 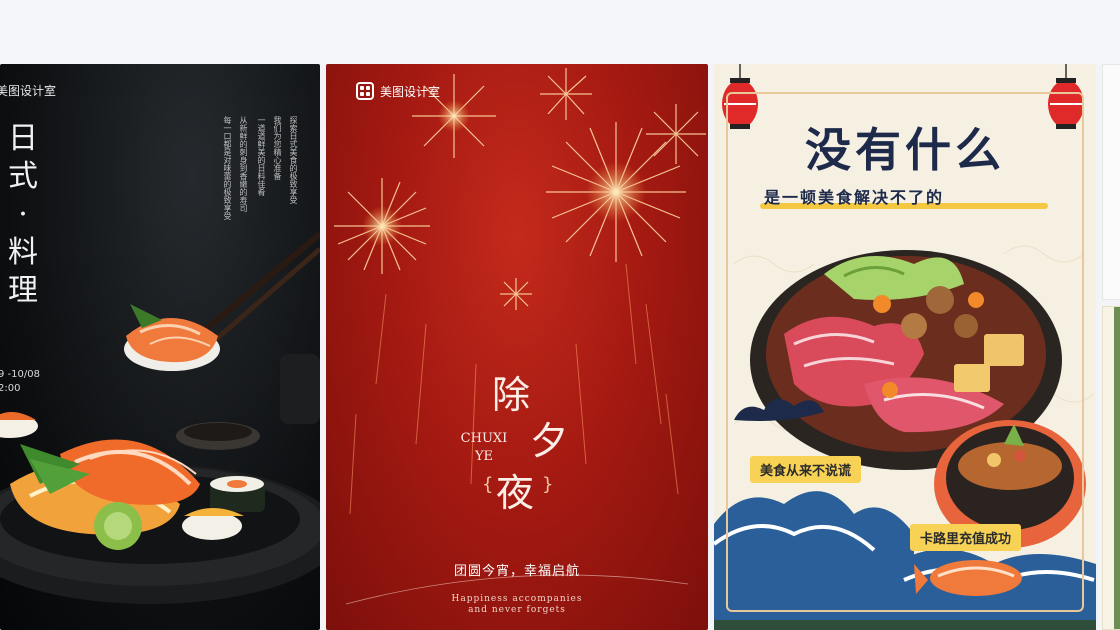 I want to click on title-char: 料, so click(x=23, y=252).